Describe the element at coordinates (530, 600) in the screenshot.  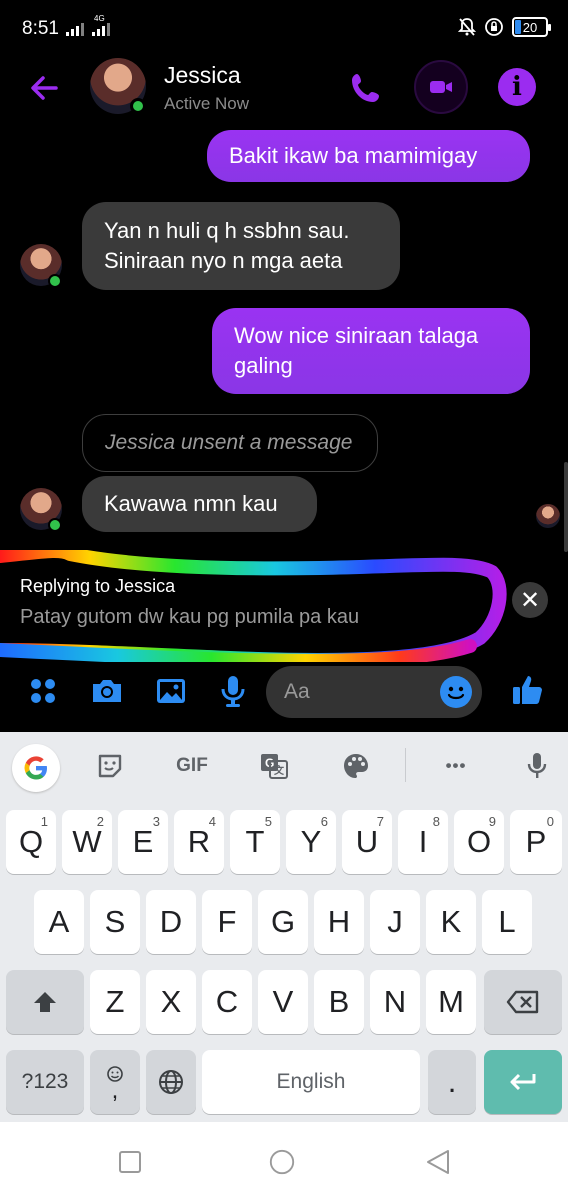
I see `close-reply-button: ✕` at that location.